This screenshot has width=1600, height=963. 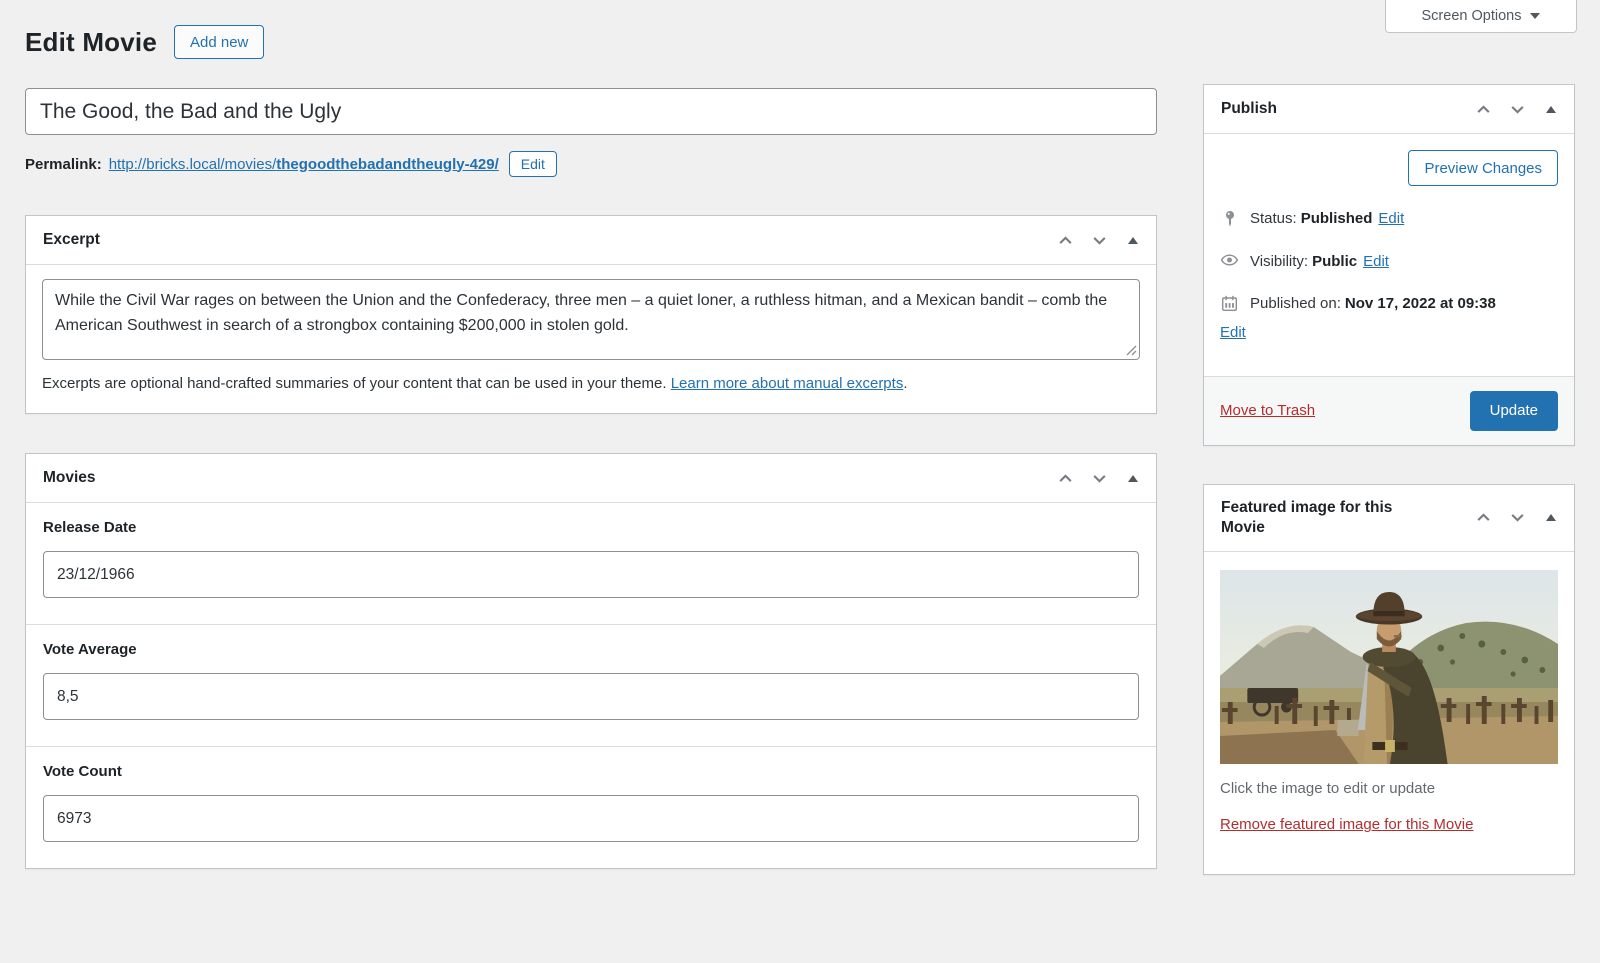 I want to click on publish-metabox-title: Publish, so click(x=1249, y=108).